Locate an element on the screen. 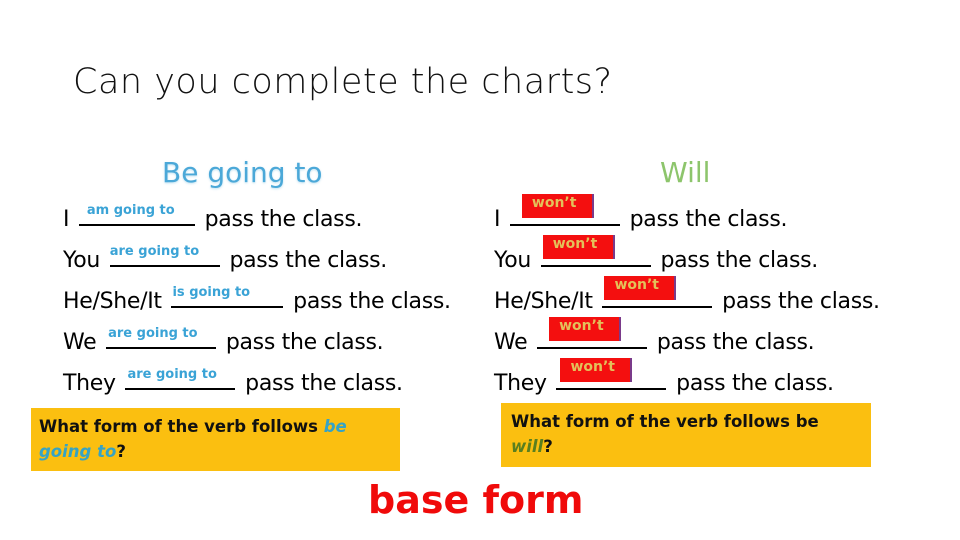 This screenshot has width=960, height=540. answer-blank: am going to is located at coordinates (136, 214).